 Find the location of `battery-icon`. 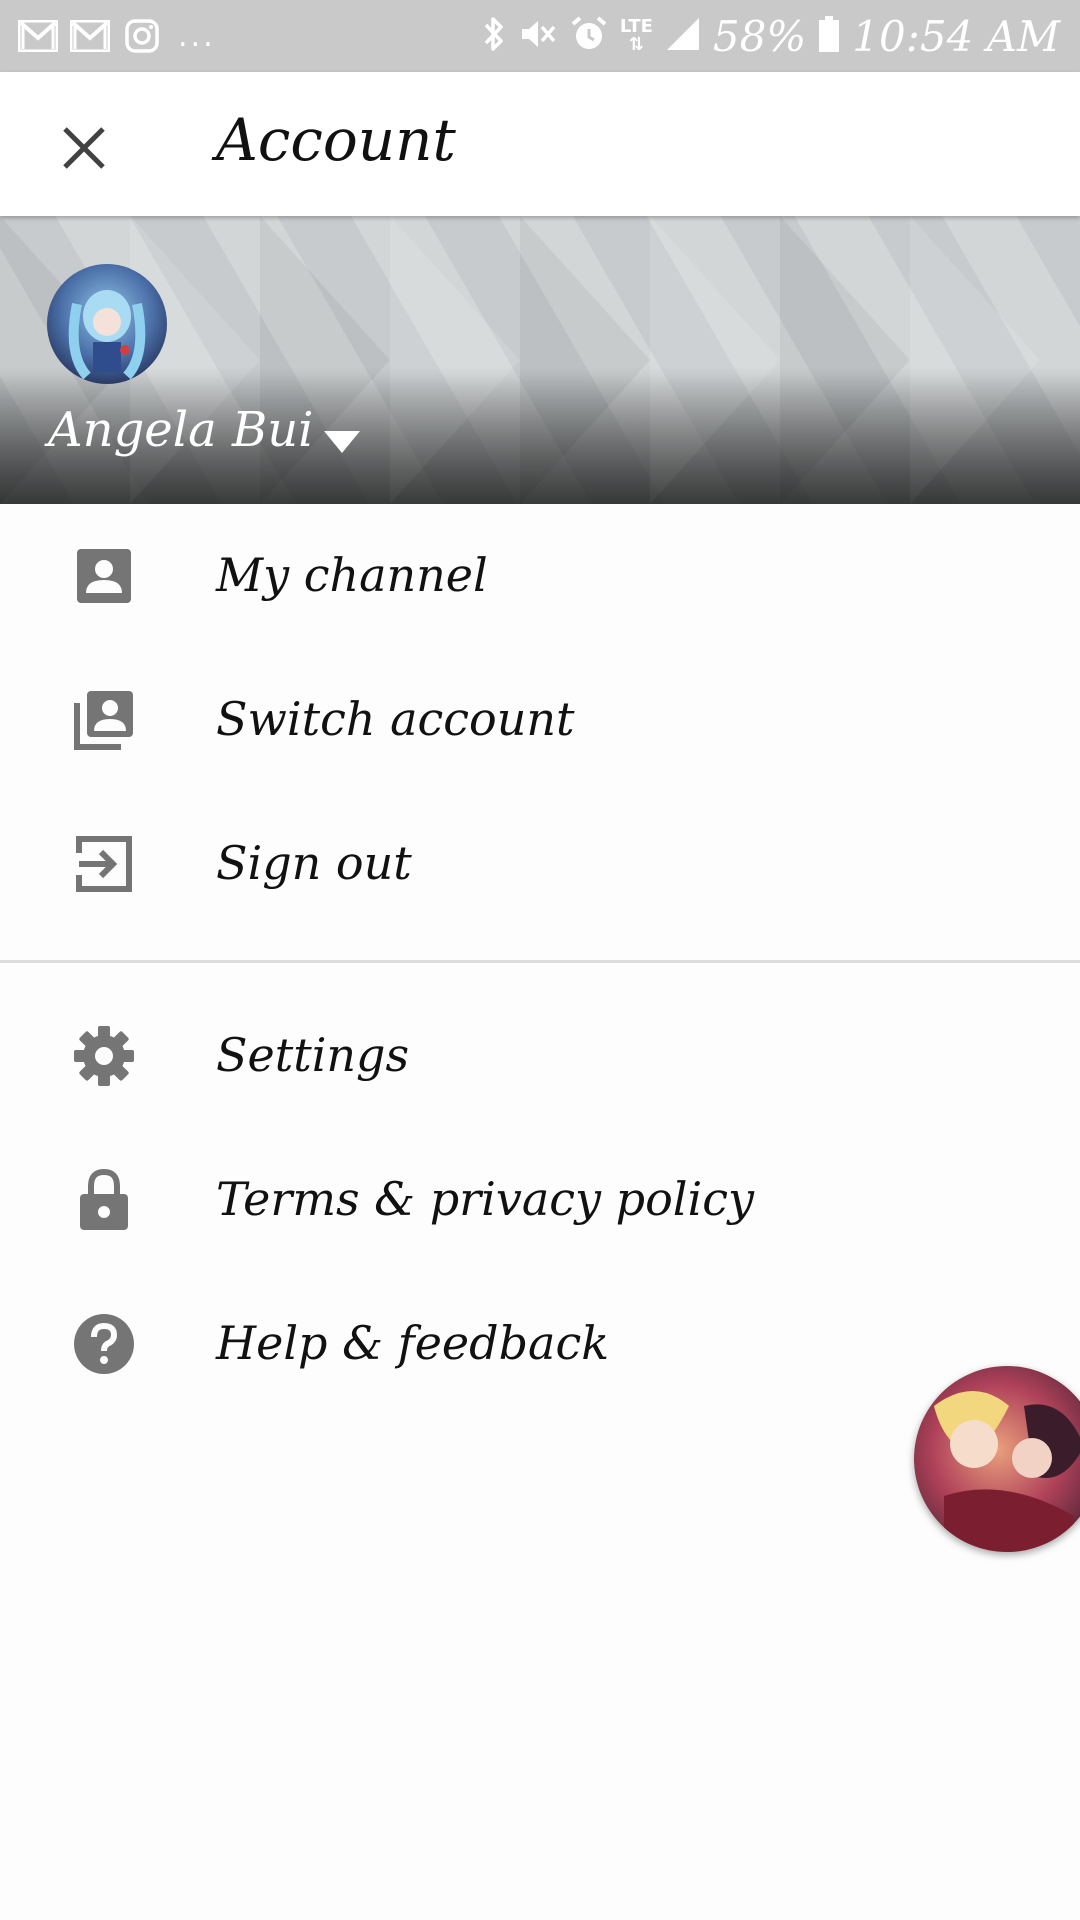

battery-icon is located at coordinates (829, 36).